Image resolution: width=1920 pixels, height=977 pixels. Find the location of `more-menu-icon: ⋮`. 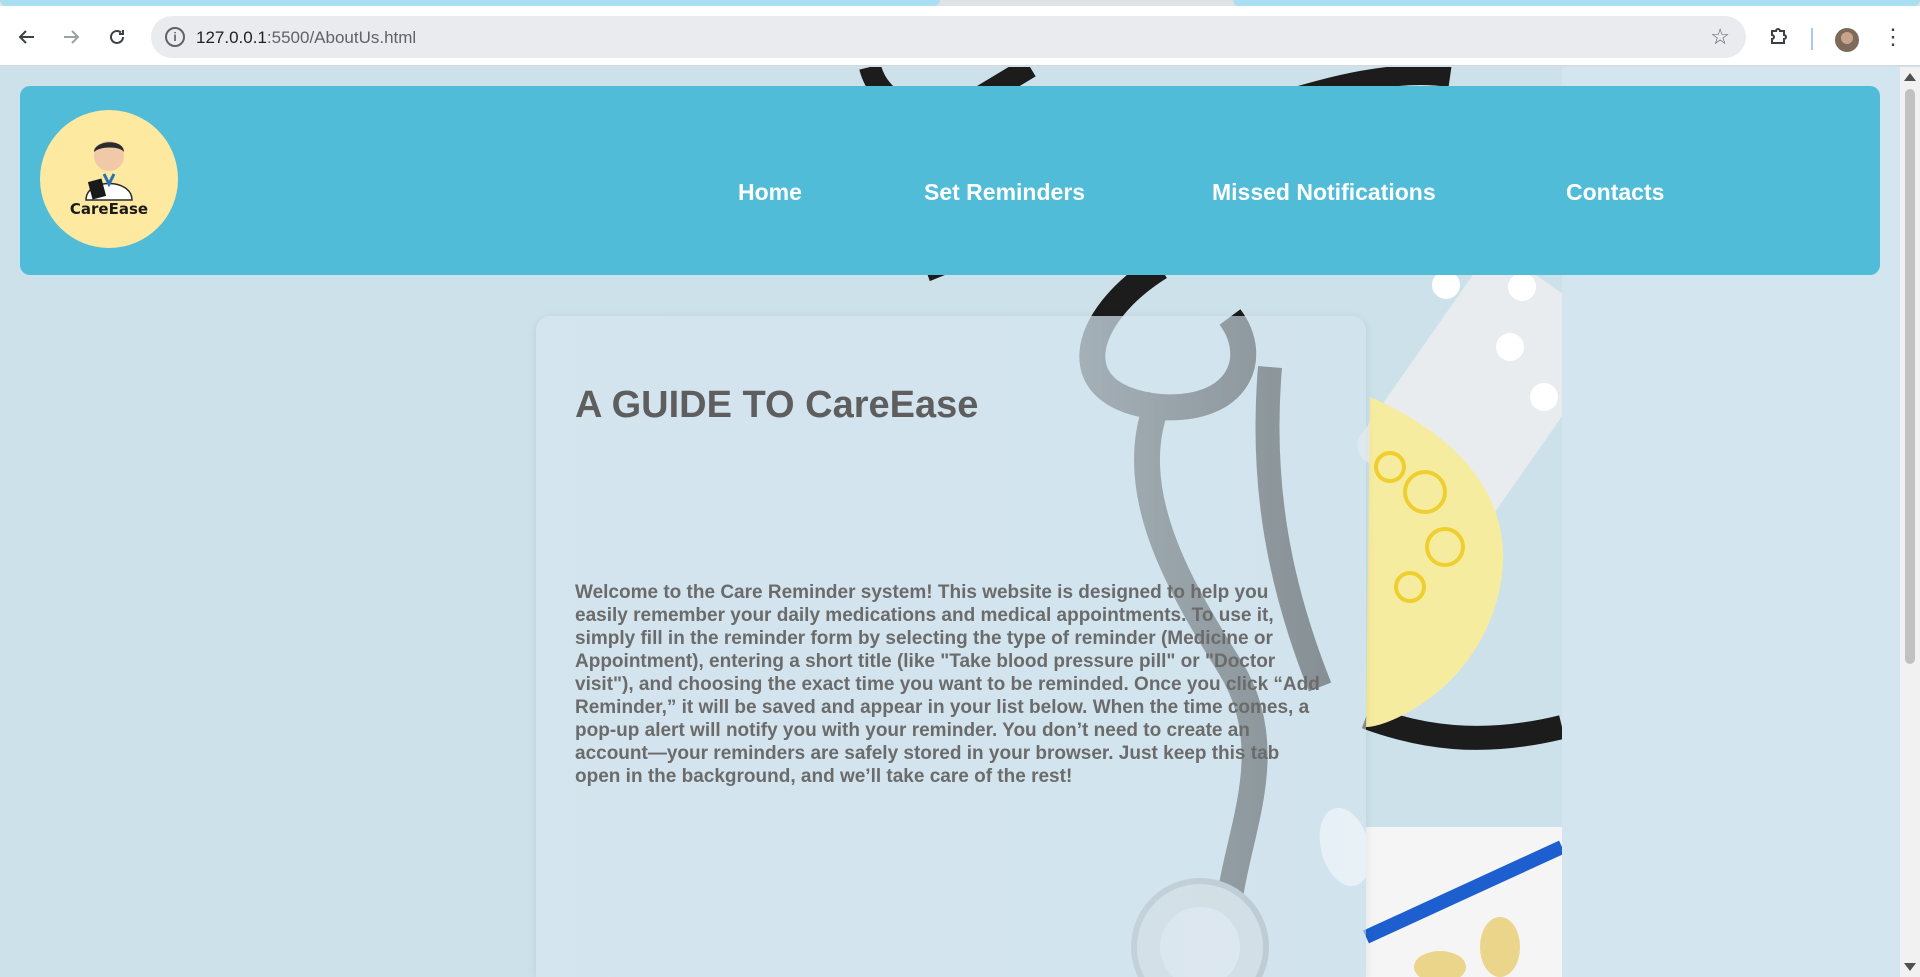

more-menu-icon: ⋮ is located at coordinates (1893, 37).